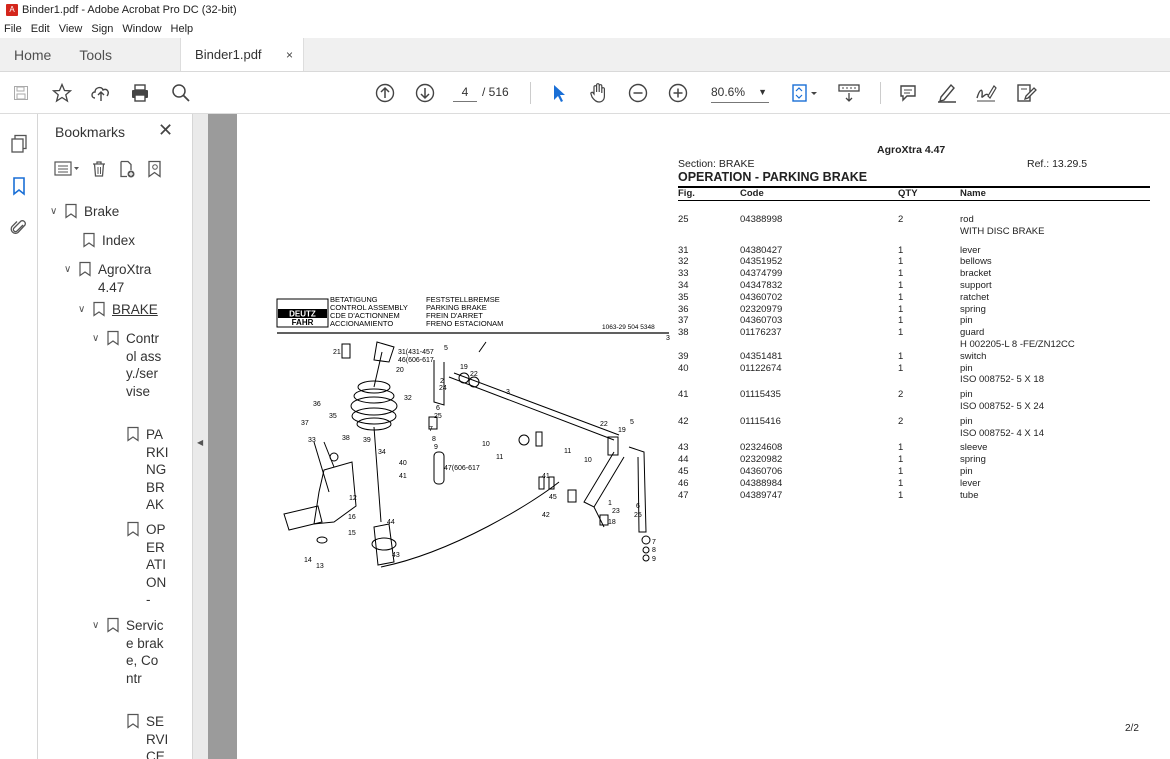 The width and height of the screenshot is (1170, 759). What do you see at coordinates (638, 93) in the screenshot?
I see `zoom-out-icon` at bounding box center [638, 93].